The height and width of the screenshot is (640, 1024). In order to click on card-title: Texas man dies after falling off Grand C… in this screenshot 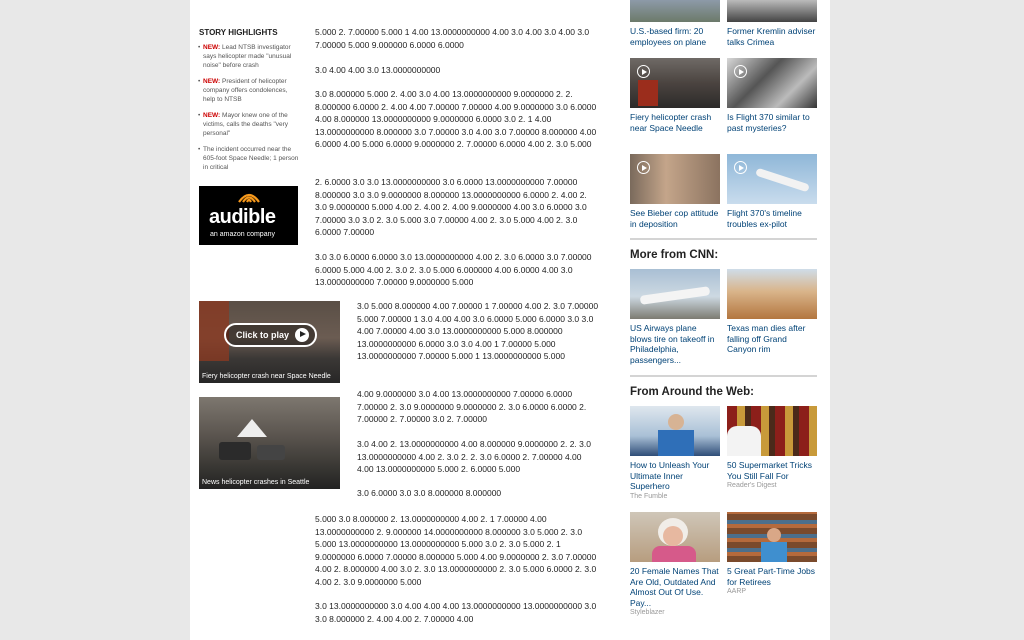, I will do `click(772, 339)`.